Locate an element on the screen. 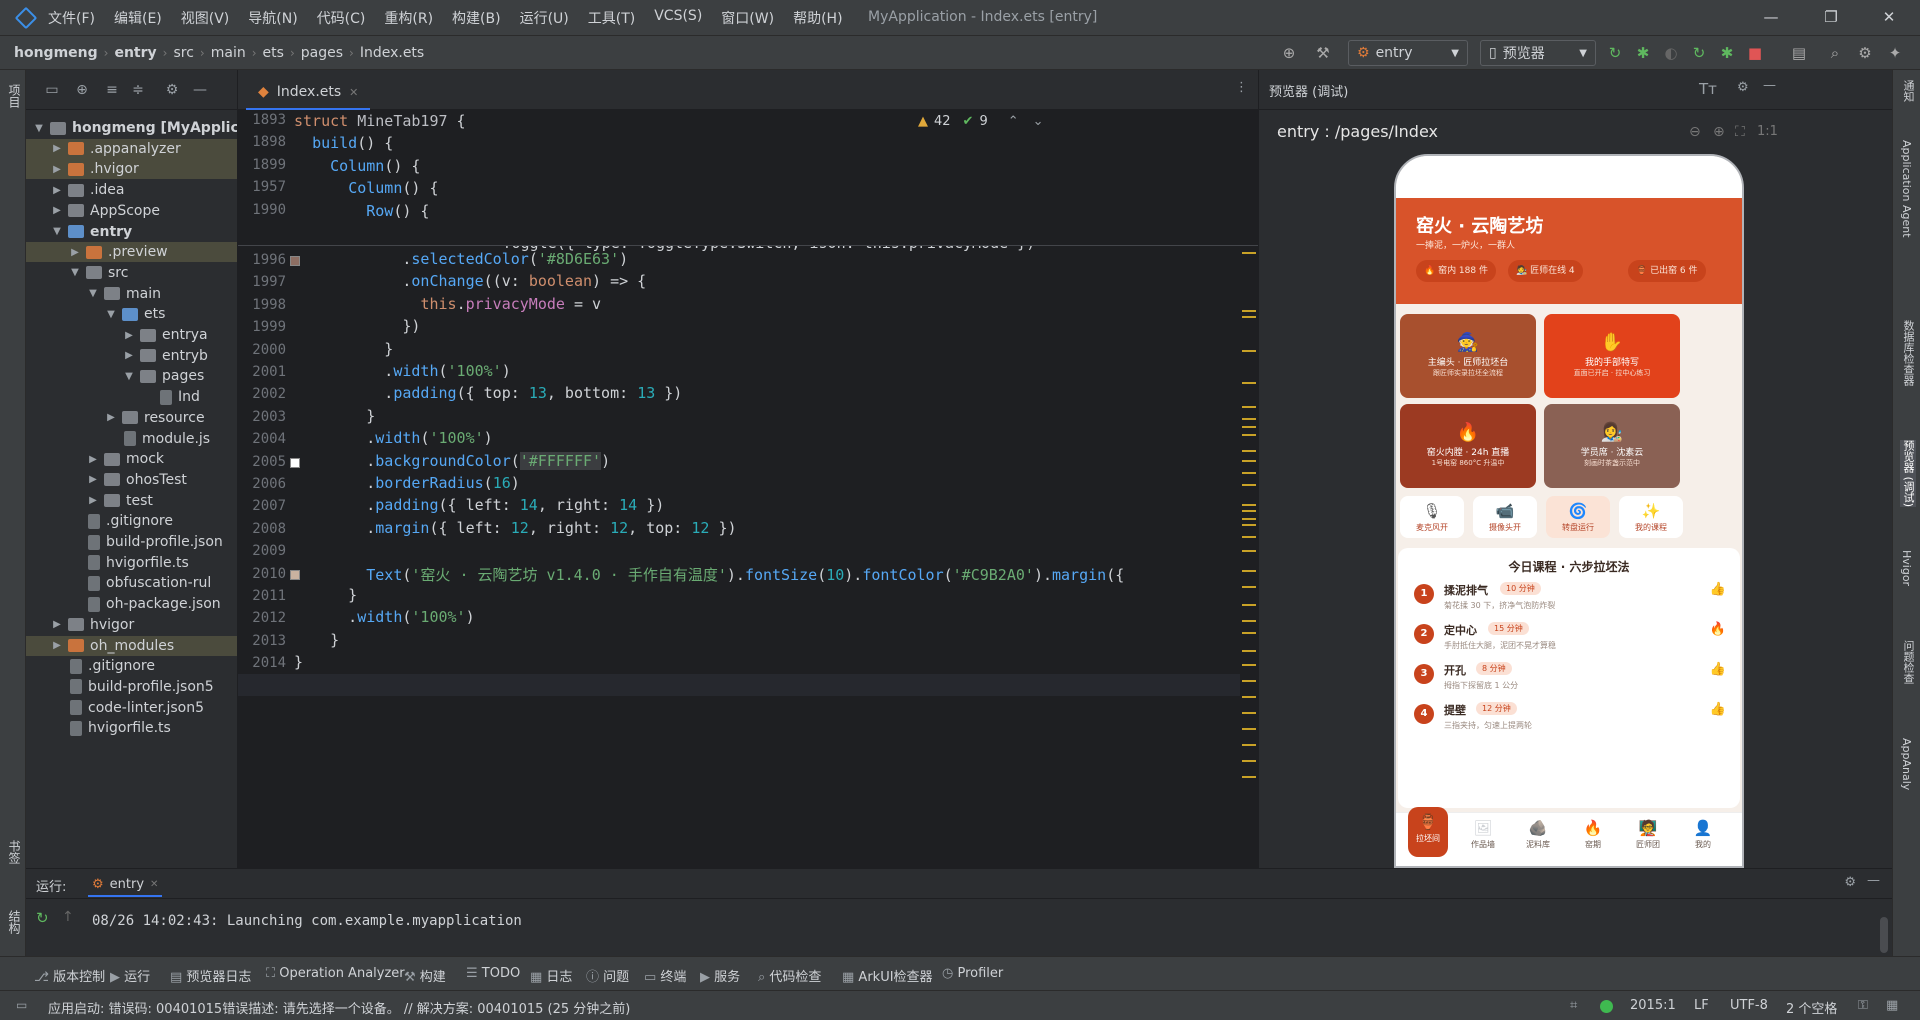  sync-icon: ⌗ is located at coordinates (1573, 1005).